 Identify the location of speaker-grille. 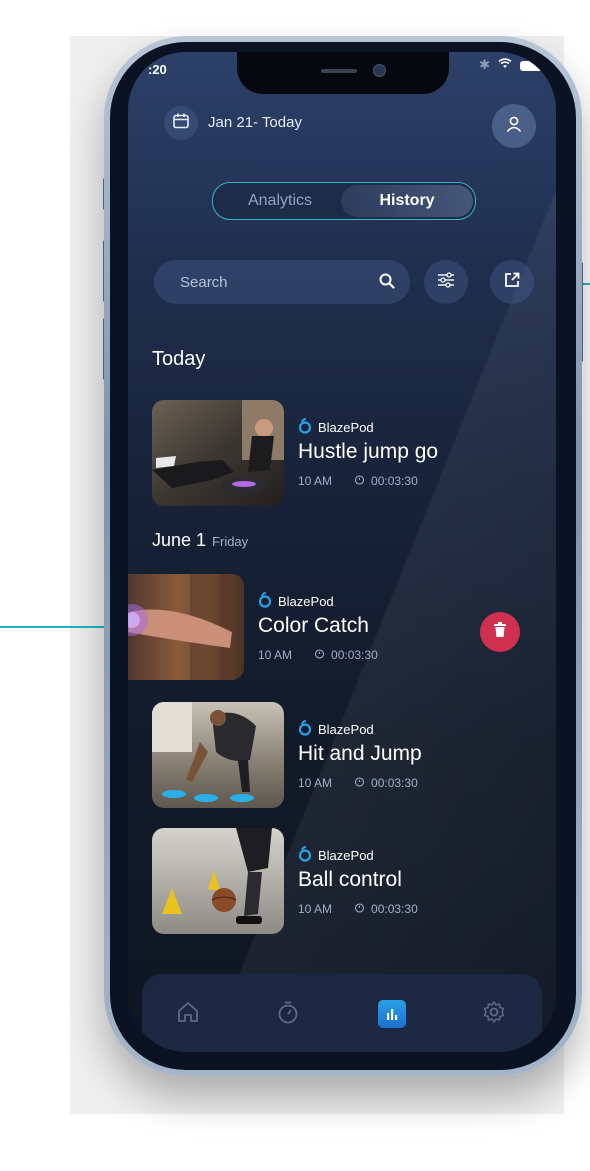
(339, 71).